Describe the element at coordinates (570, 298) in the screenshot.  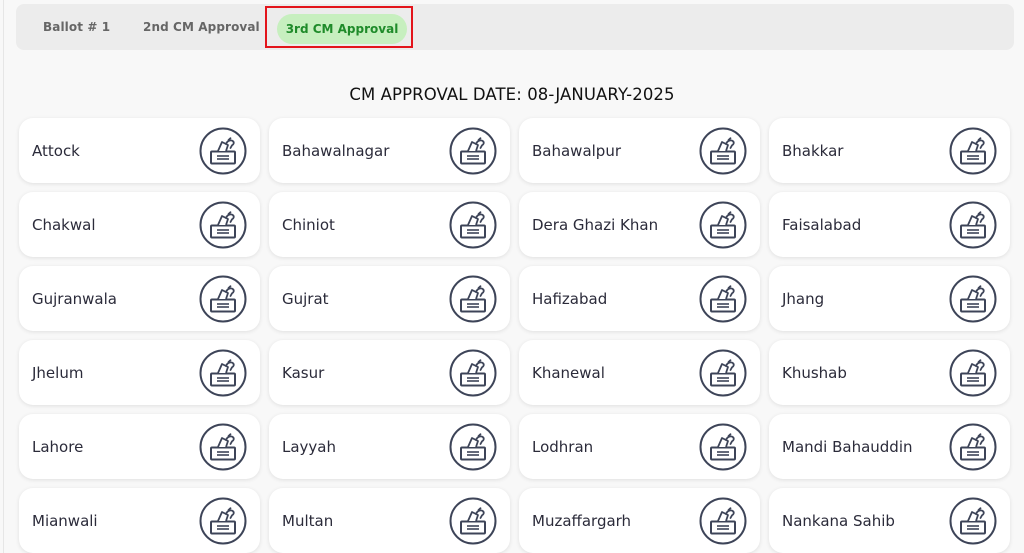
I see `district-name: Hafizabad` at that location.